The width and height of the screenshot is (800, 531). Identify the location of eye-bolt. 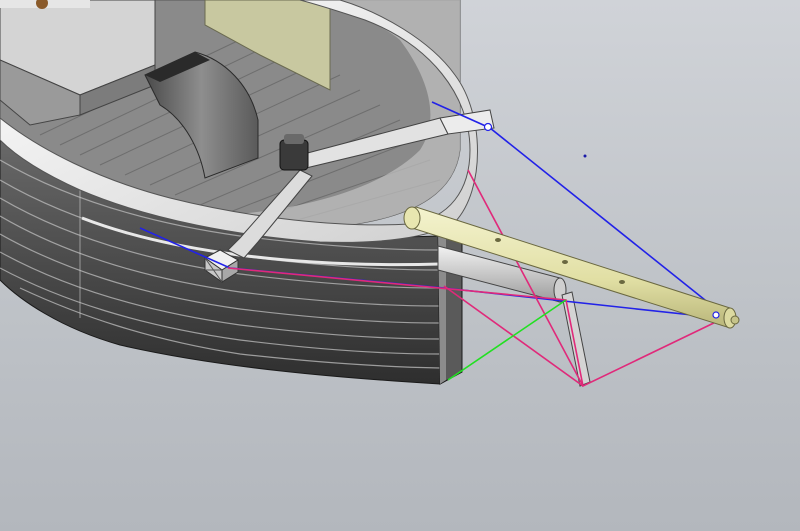
(488, 127).